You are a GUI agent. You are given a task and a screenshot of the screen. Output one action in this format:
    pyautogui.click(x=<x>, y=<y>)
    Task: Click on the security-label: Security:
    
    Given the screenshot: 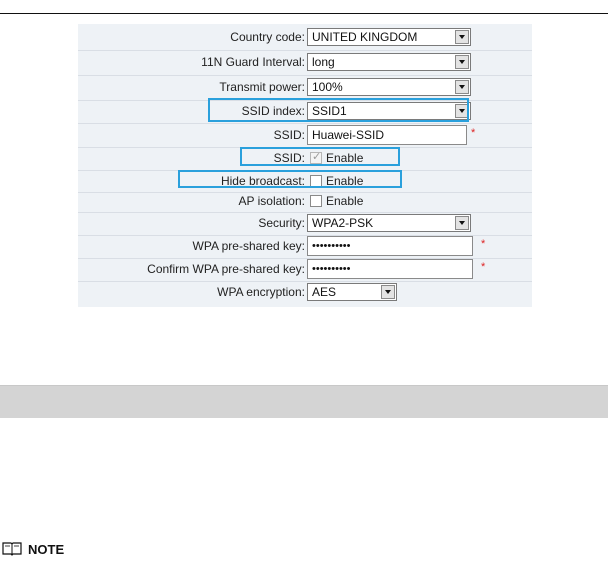 What is the action you would take?
    pyautogui.click(x=281, y=223)
    